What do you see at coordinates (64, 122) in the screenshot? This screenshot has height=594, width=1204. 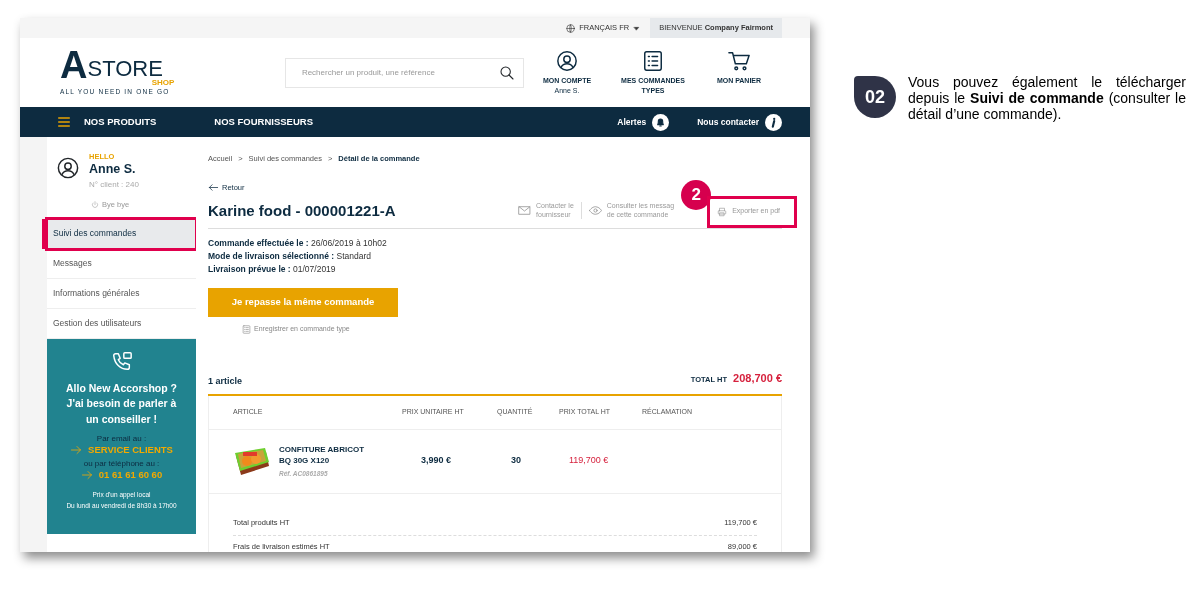 I see `menu-icon` at bounding box center [64, 122].